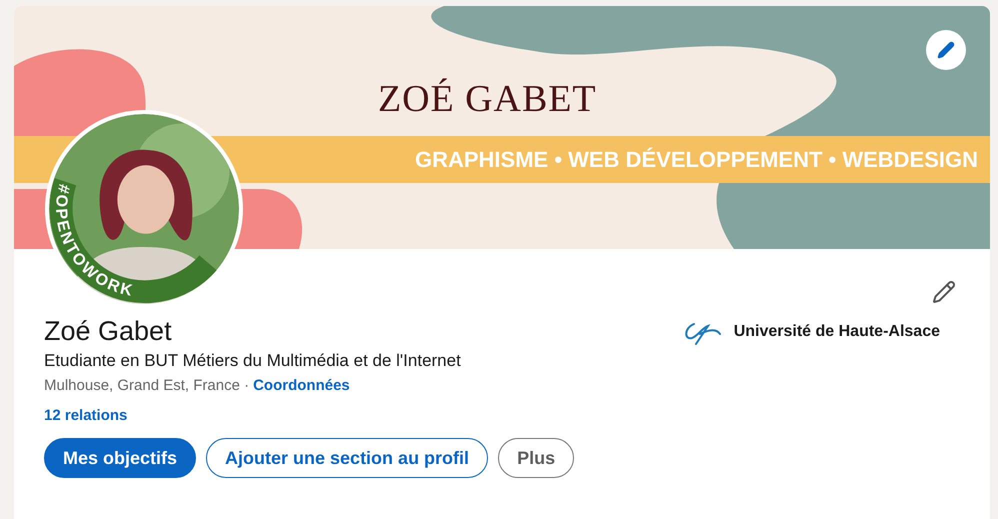 The image size is (998, 519). I want to click on banner-tagline: GRAPHISME • WEB DÉVELOPPEMENT • WEBDESIGN, so click(696, 160).